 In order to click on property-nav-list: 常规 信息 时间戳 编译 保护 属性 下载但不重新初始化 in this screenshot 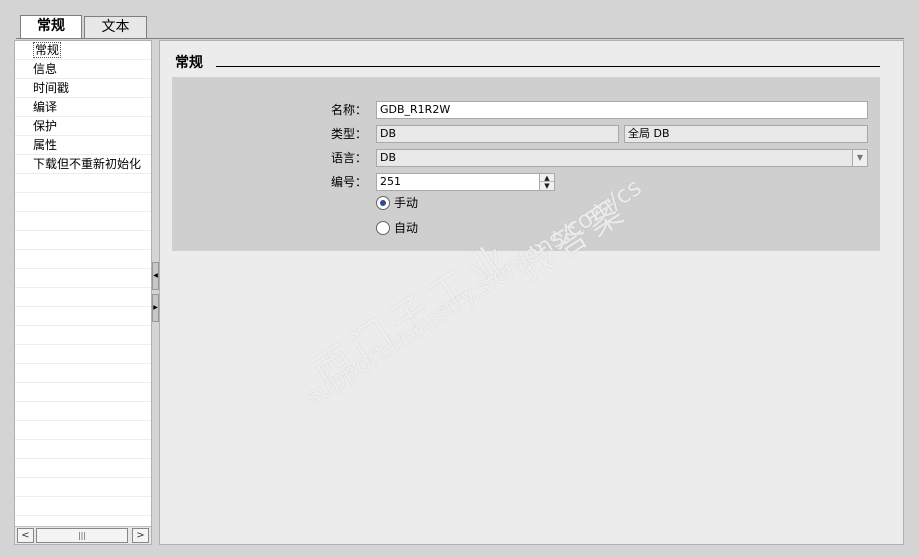, I will do `click(83, 283)`.